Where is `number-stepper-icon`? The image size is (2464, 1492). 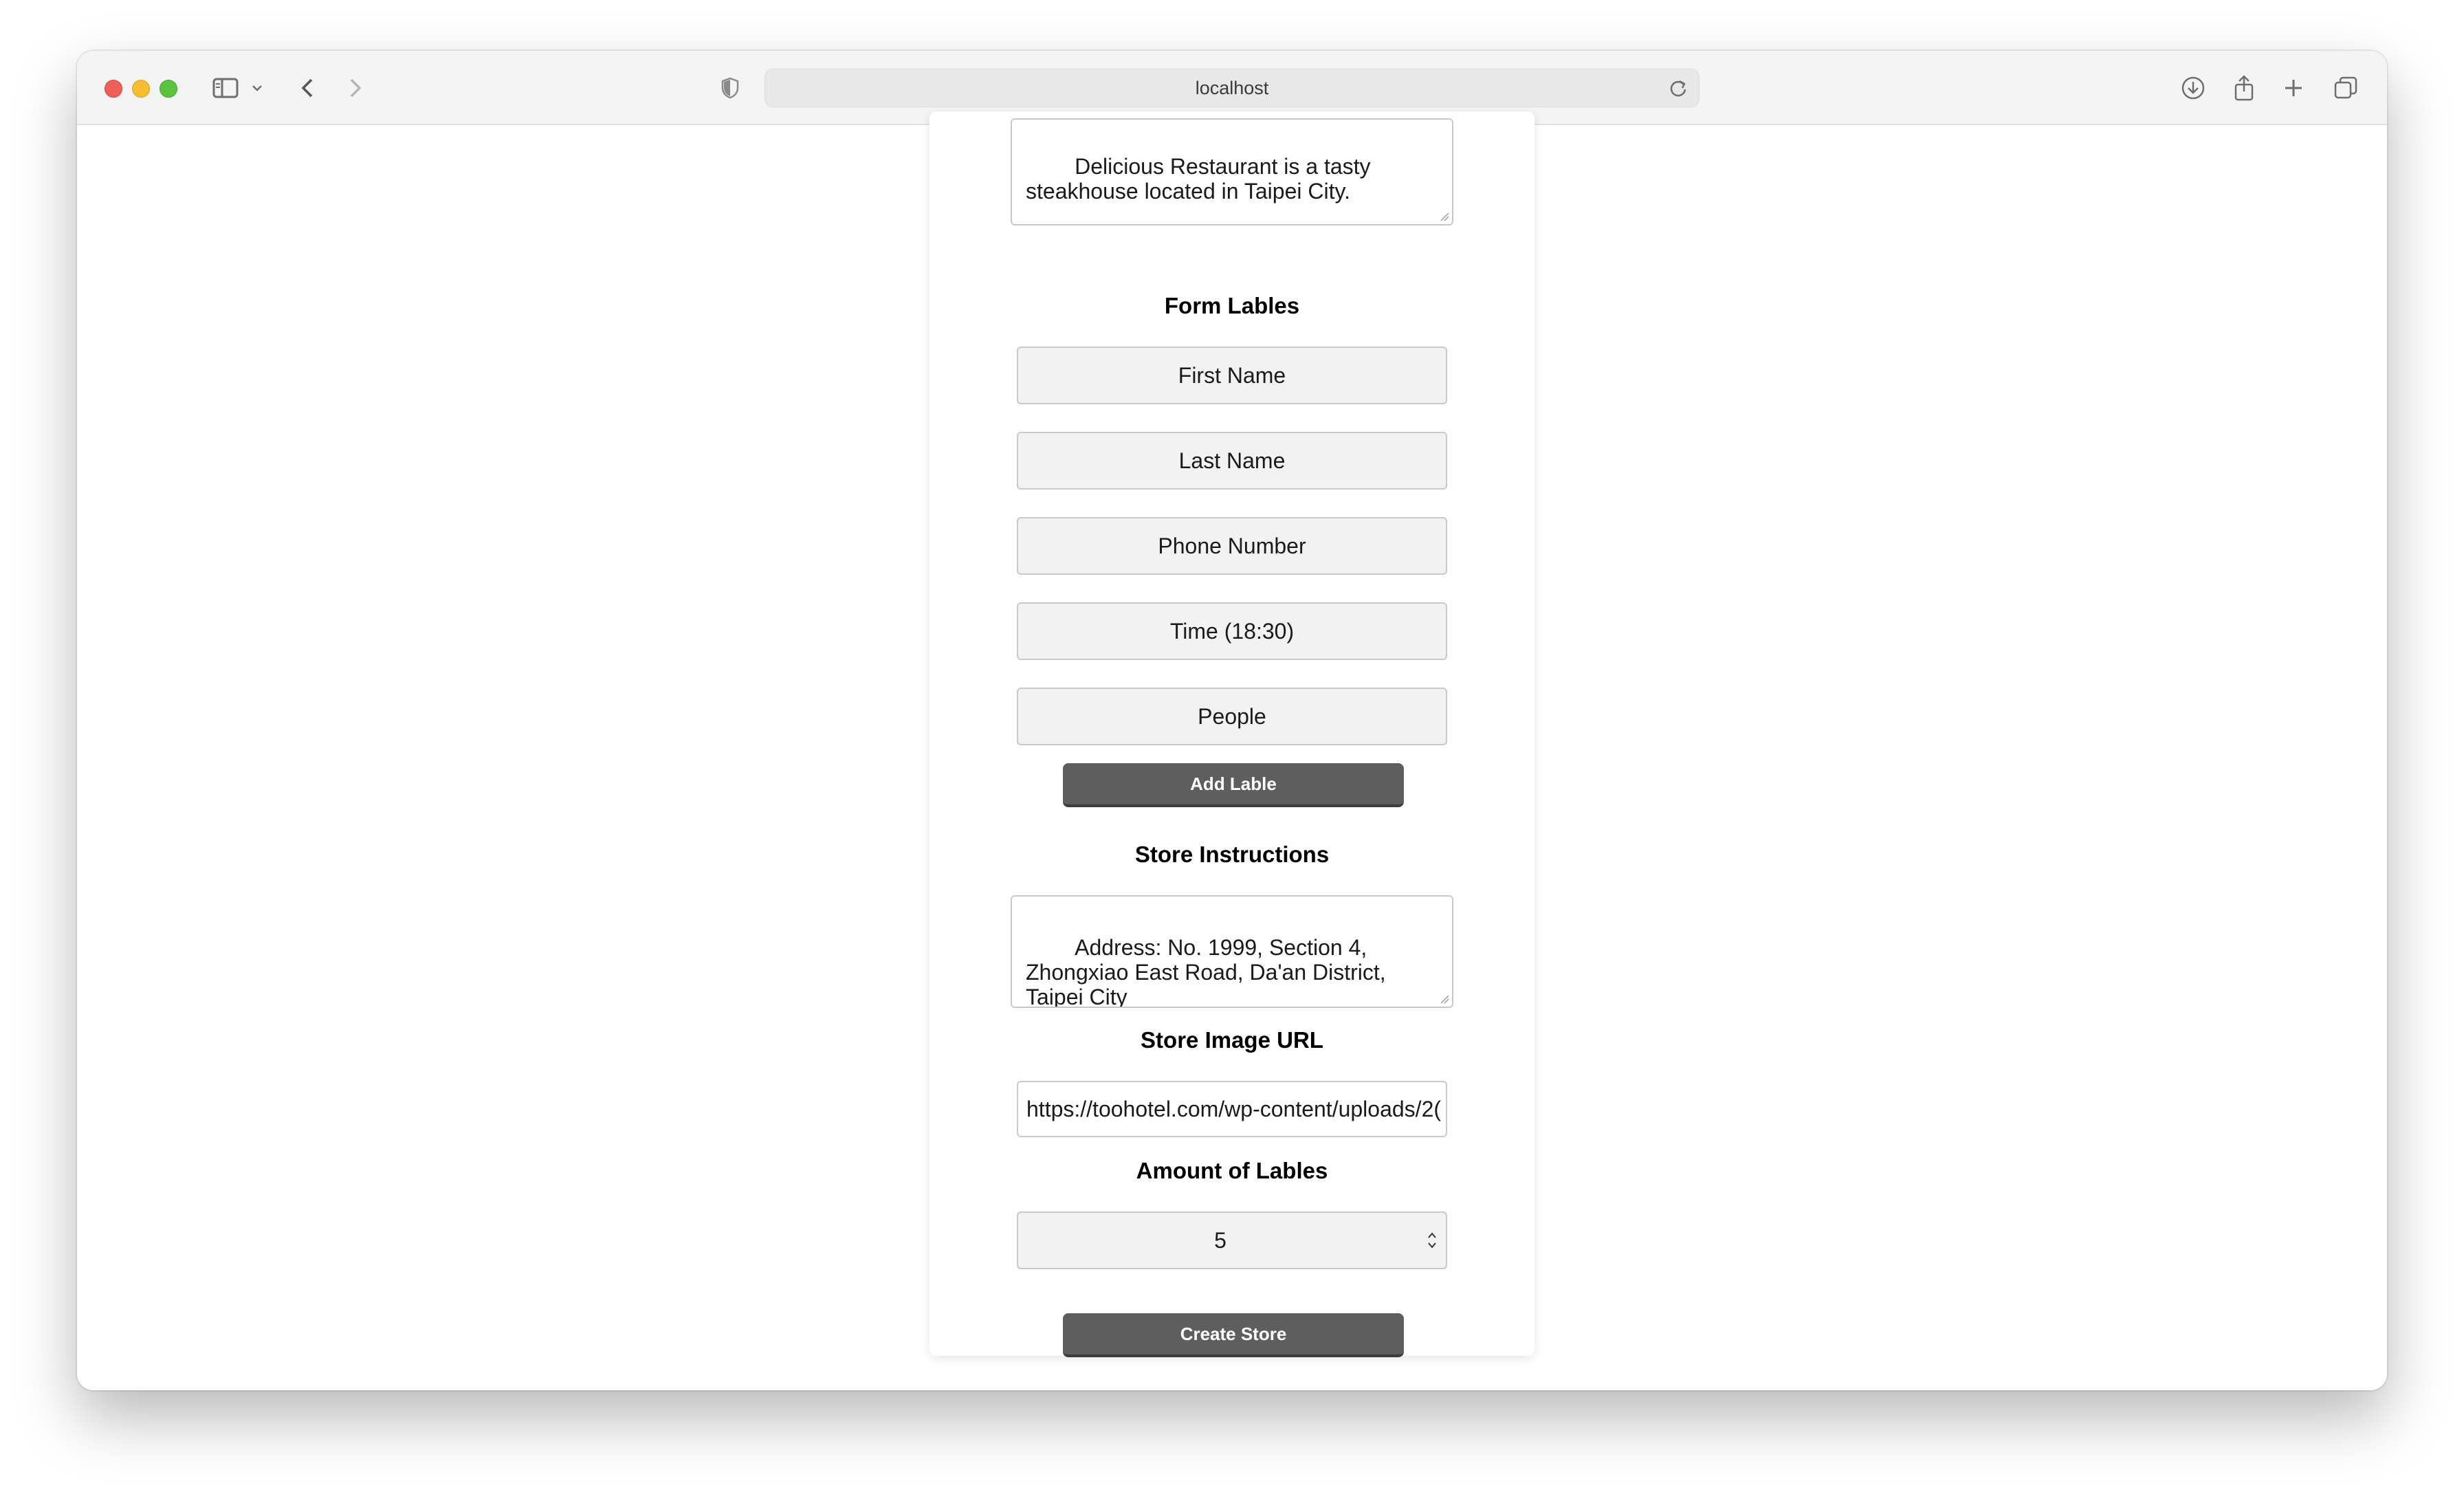 number-stepper-icon is located at coordinates (1432, 1240).